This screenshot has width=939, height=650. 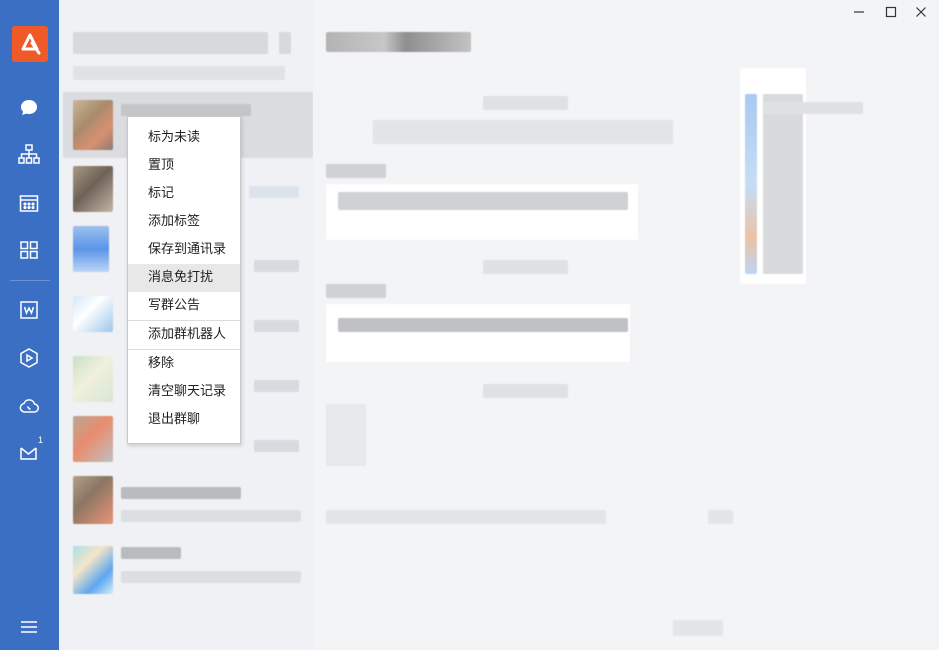 What do you see at coordinates (29, 108) in the screenshot?
I see `chat-icon` at bounding box center [29, 108].